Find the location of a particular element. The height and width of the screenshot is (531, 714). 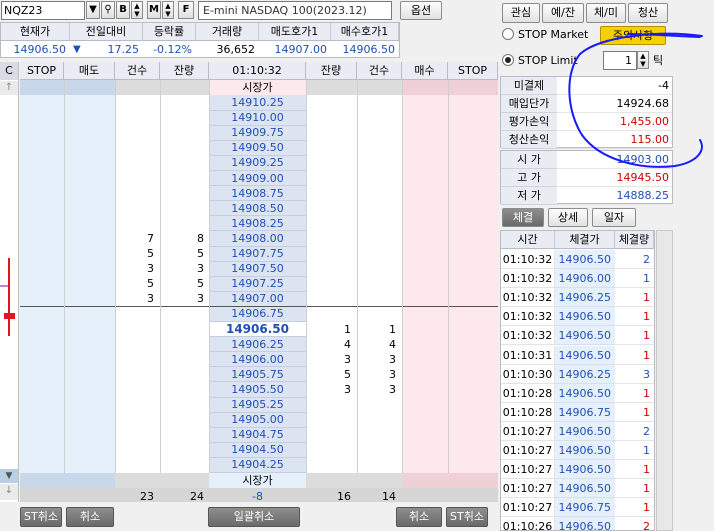

trade-time: 01:10:27 is located at coordinates (528, 489).